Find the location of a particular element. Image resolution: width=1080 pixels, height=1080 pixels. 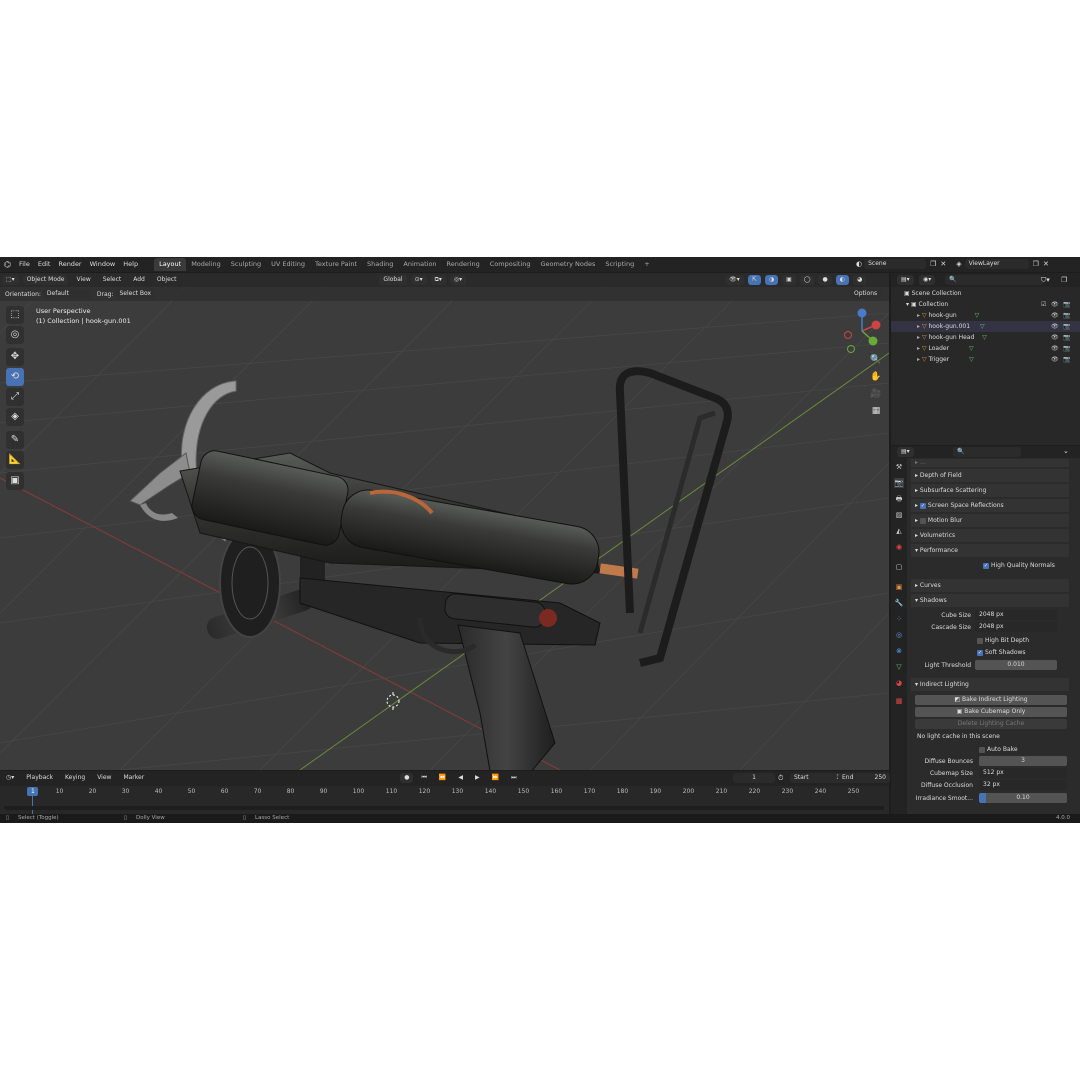

annotate-tool-icon: ✎ is located at coordinates (15, 440).